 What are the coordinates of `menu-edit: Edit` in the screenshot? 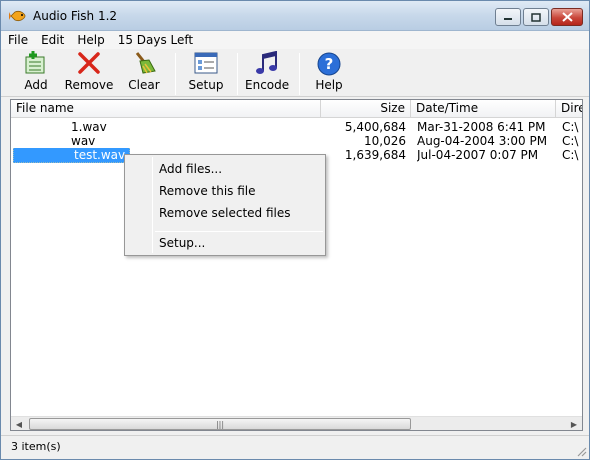 It's located at (52, 40).